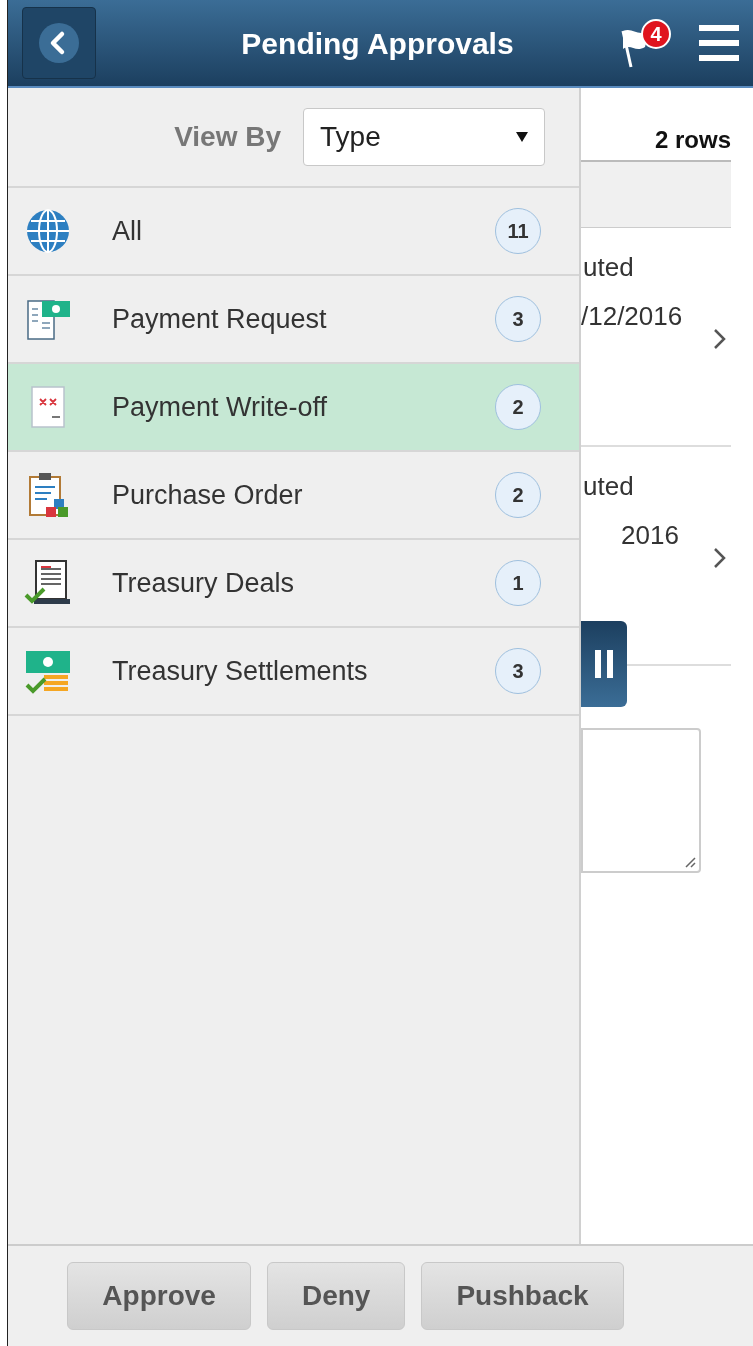  I want to click on page-title: Pending Approvals, so click(377, 43).